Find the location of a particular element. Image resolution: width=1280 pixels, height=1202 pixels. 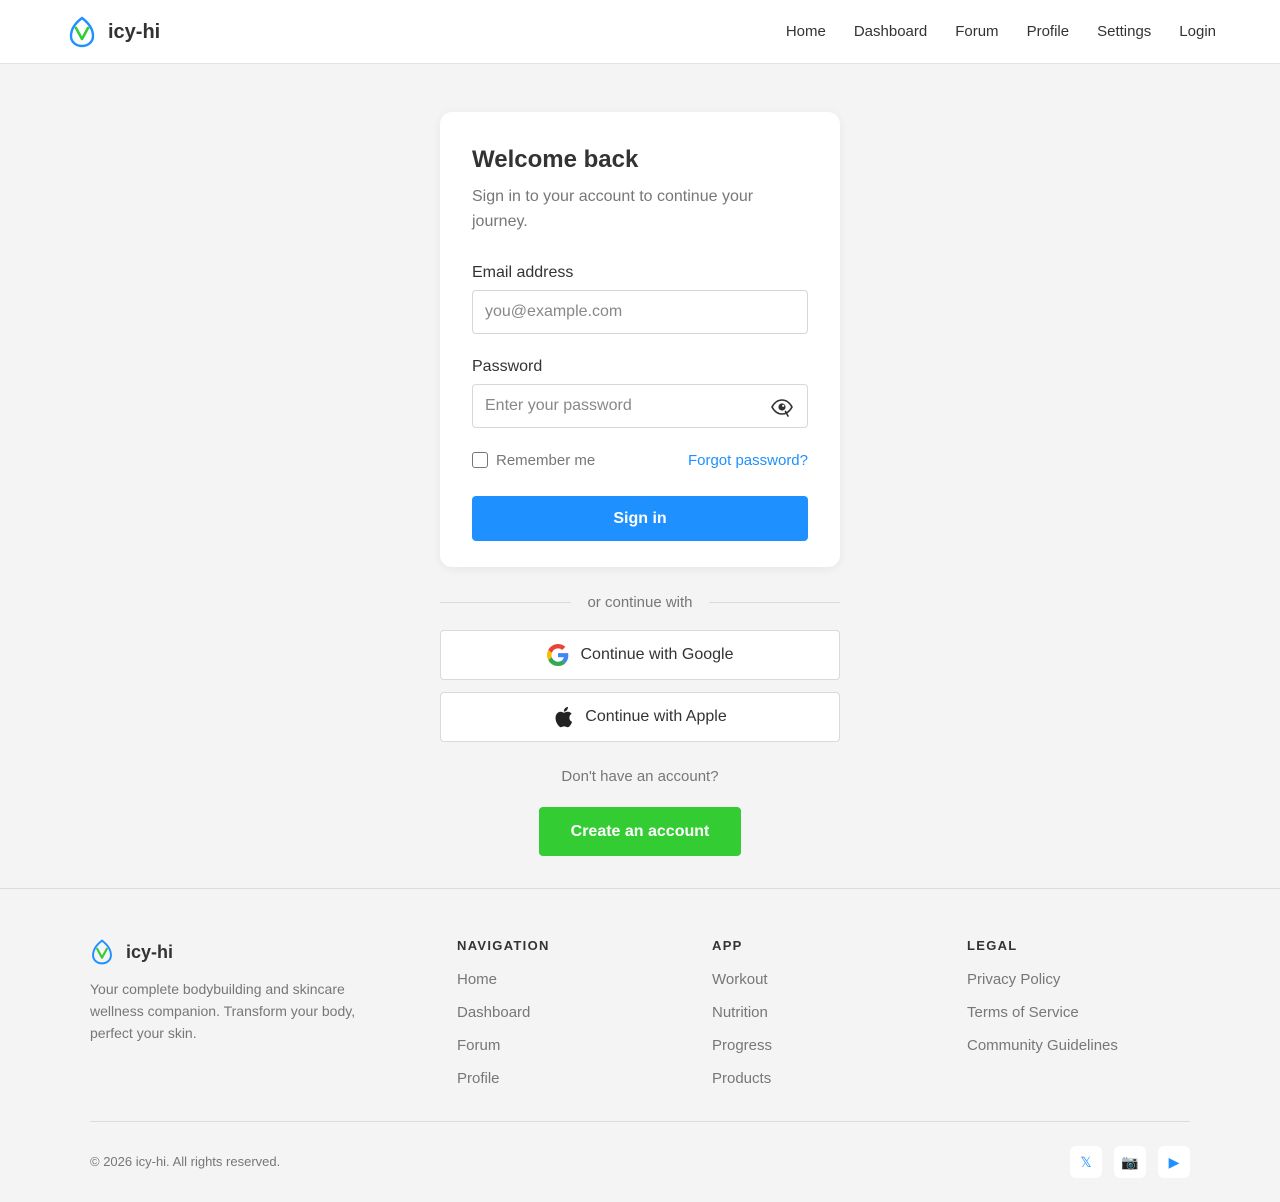

login-title: Welcome back is located at coordinates (555, 159).